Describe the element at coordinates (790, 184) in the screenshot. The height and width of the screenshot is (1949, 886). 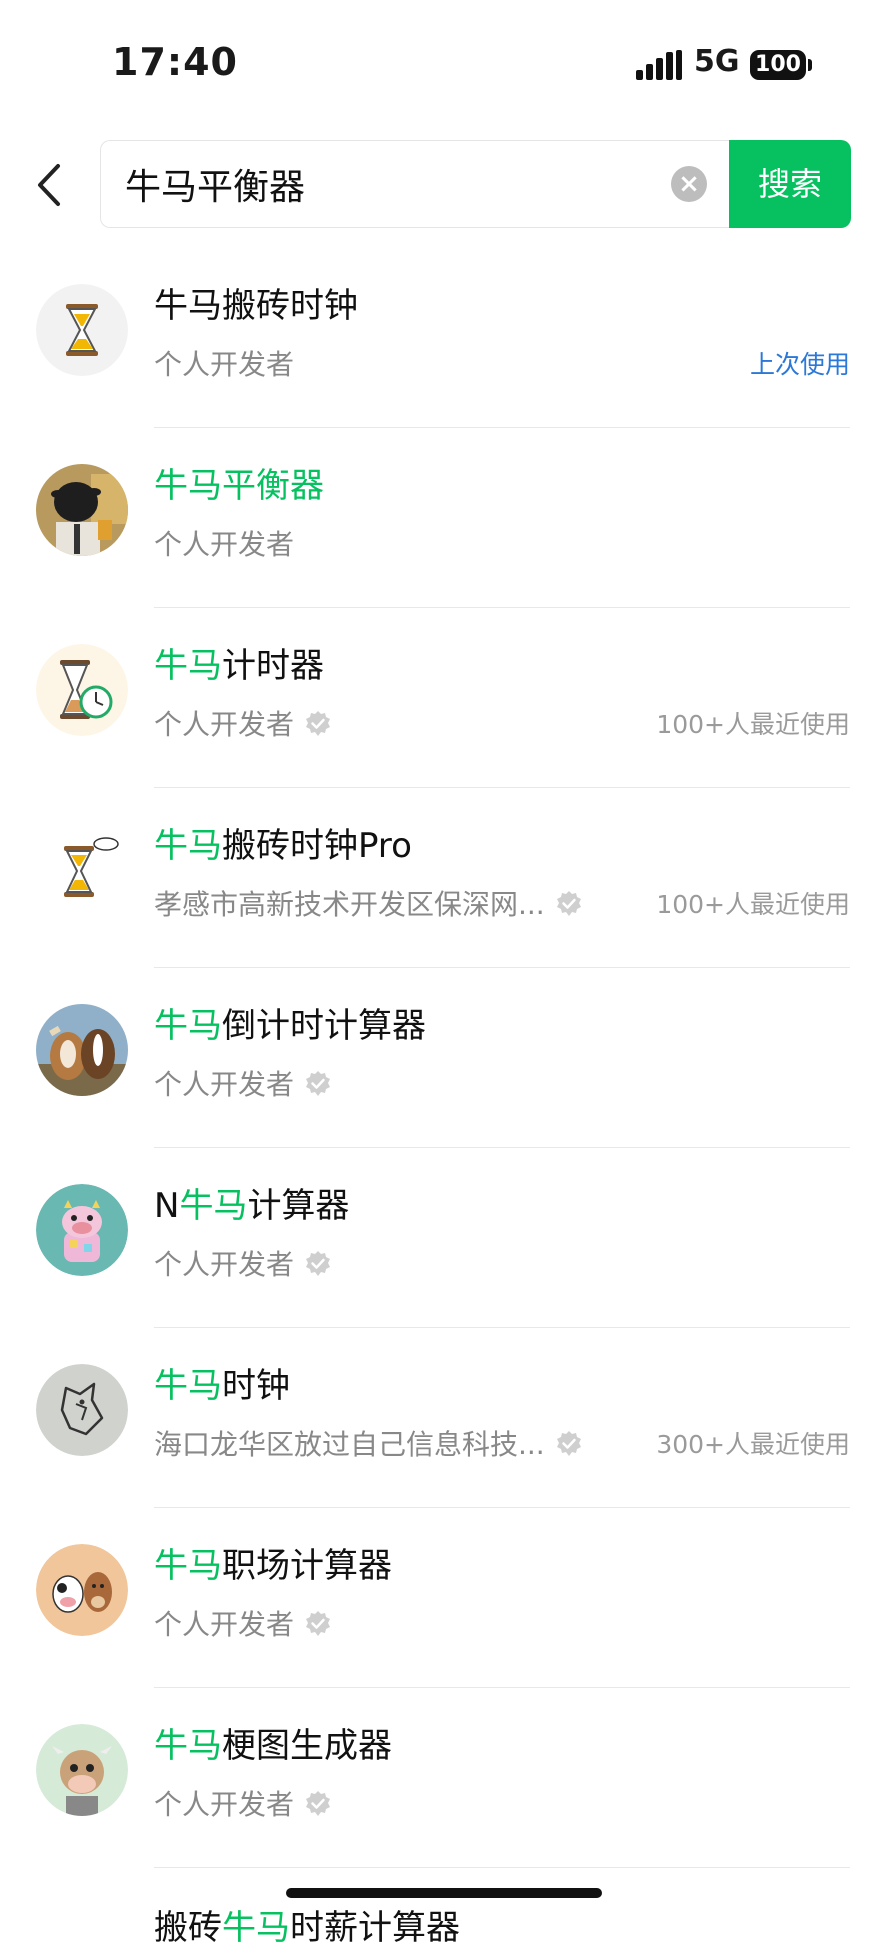
I see `search-button: 搜索` at that location.